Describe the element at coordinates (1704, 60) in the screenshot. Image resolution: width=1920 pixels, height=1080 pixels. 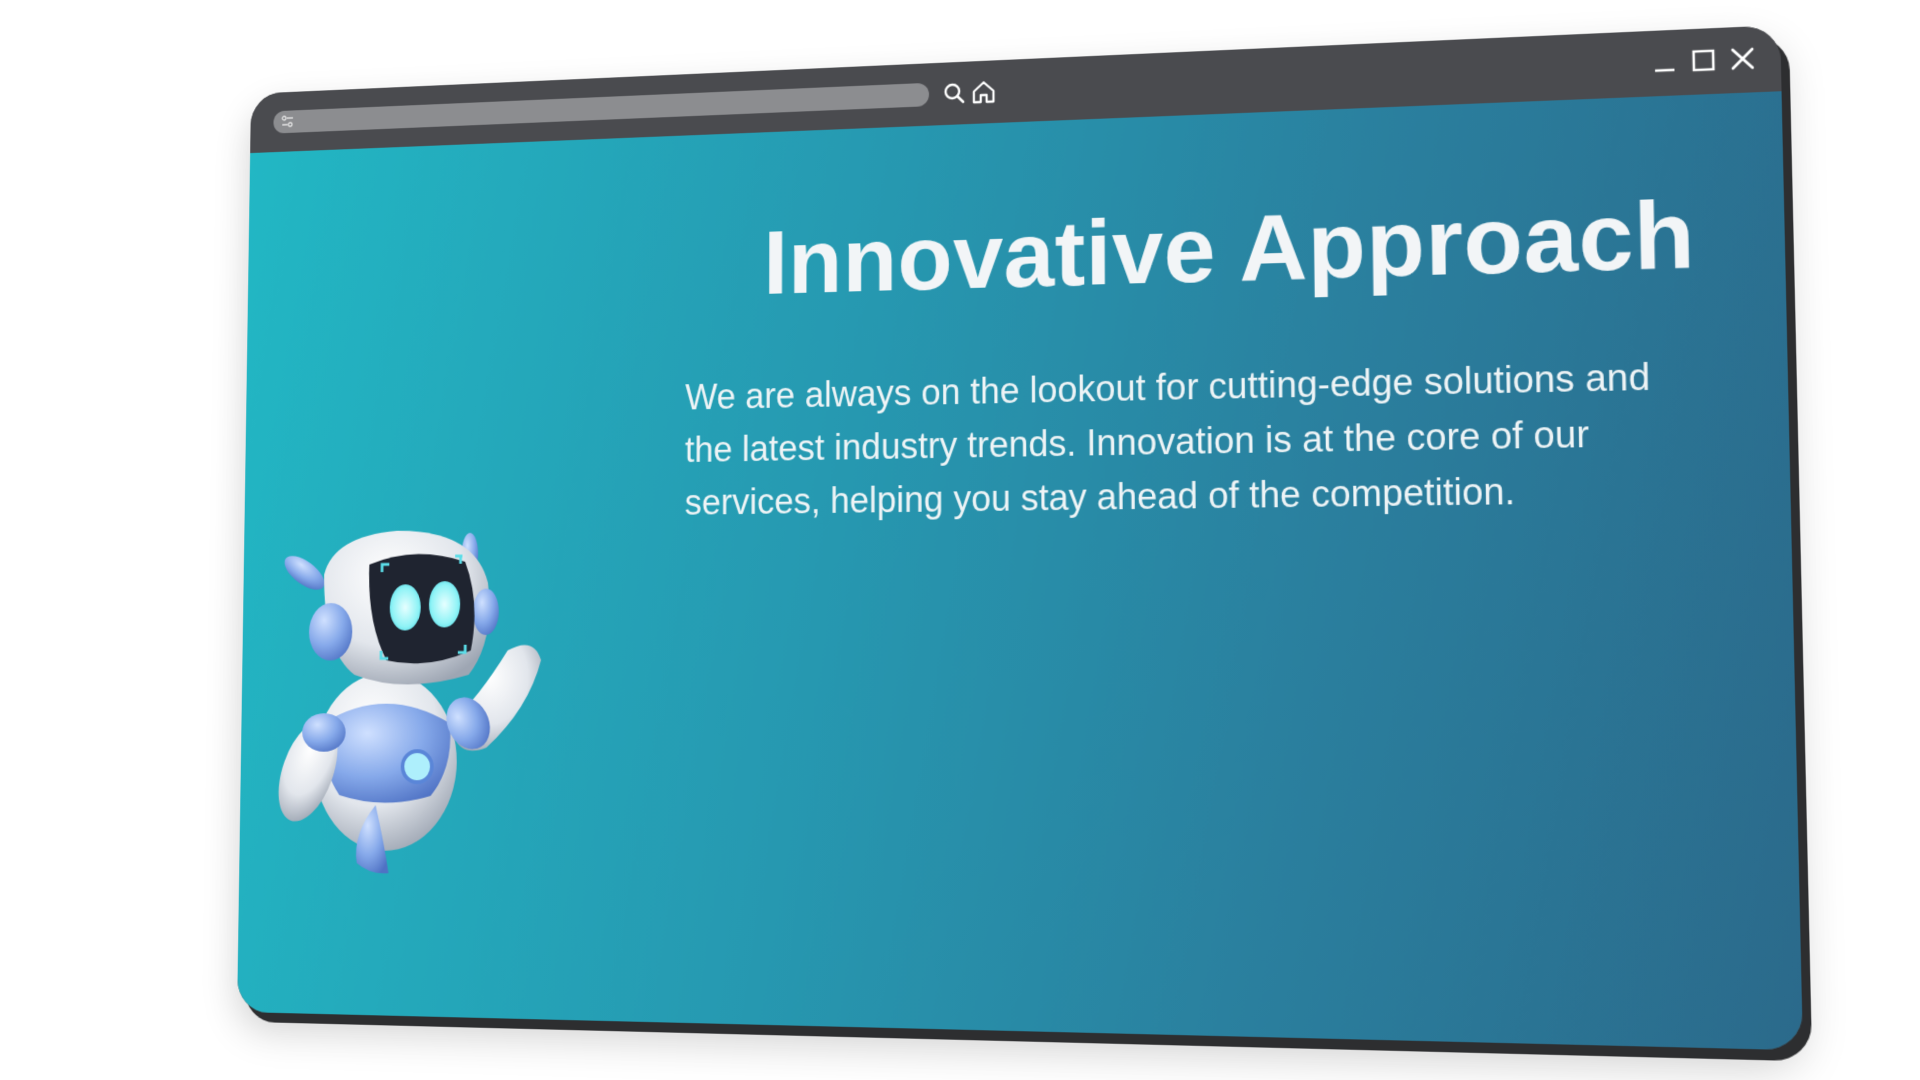
I see `maximize-icon` at that location.